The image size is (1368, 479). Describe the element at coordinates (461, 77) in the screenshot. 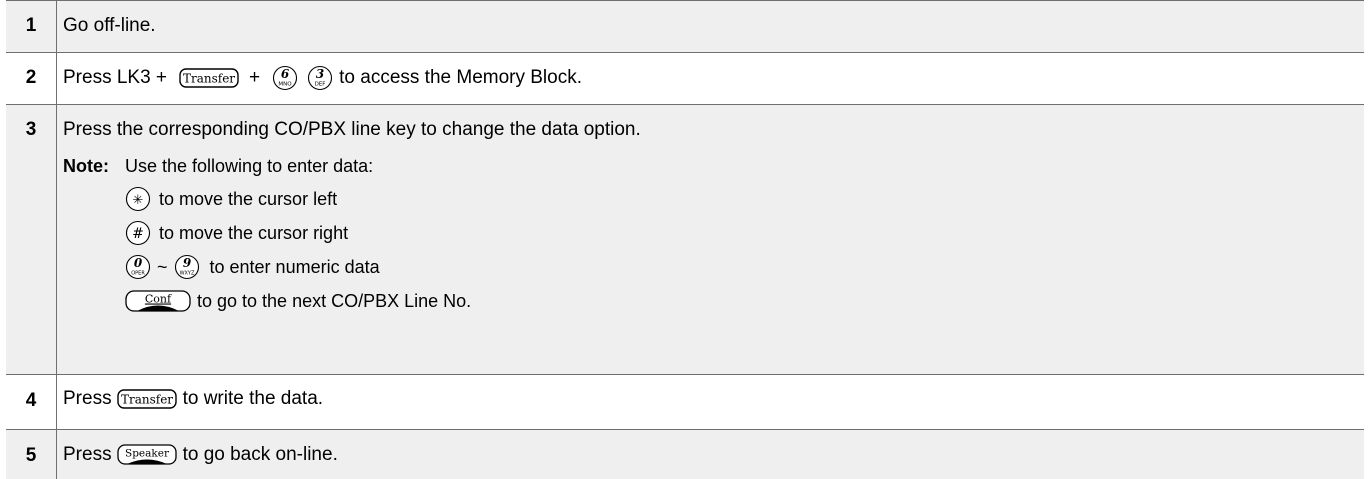

I see `step-2-suffix: to access the Memory Block.` at that location.